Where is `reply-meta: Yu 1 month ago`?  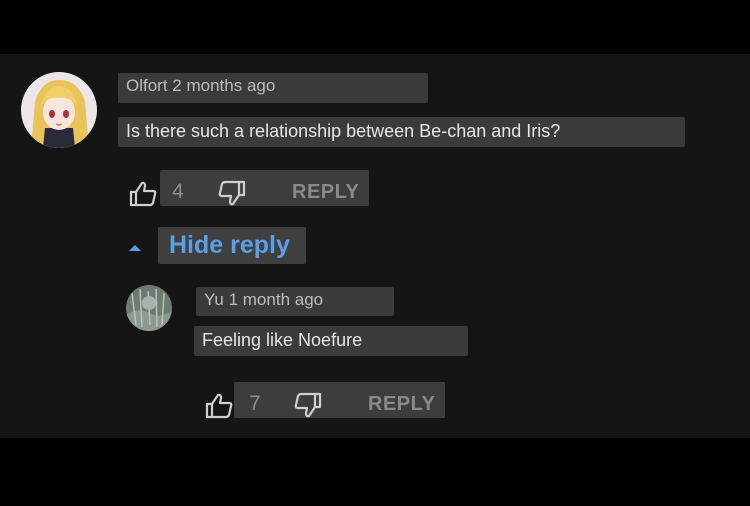
reply-meta: Yu 1 month ago is located at coordinates (295, 301).